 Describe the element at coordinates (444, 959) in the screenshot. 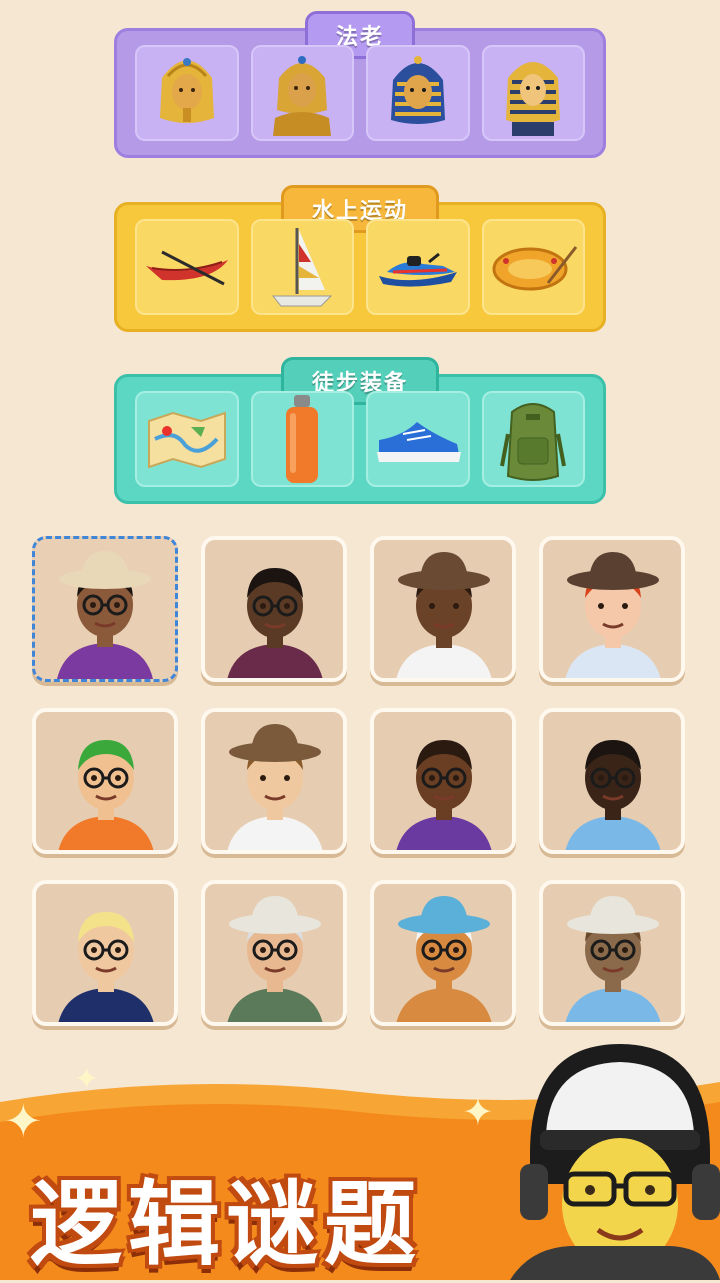

I see `hat-cat-avatar` at that location.